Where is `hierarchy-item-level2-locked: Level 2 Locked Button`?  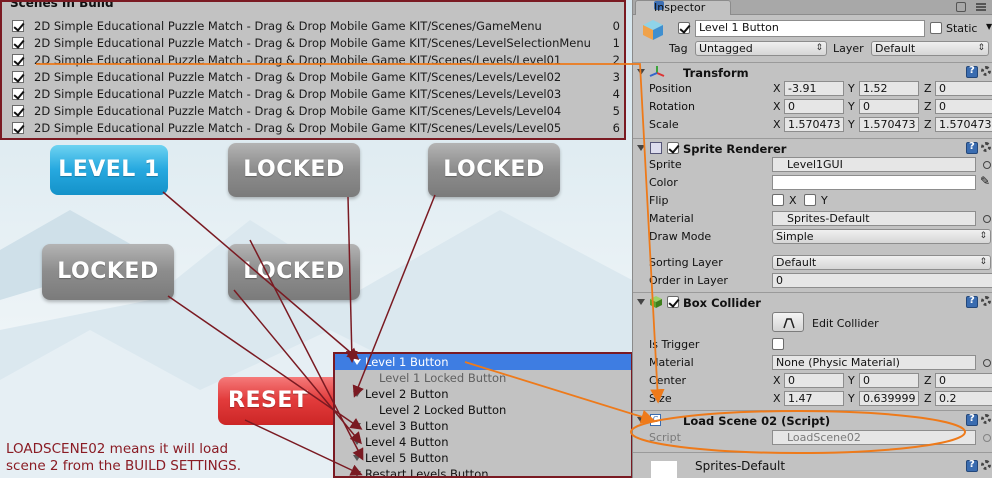 hierarchy-item-level2-locked: Level 2 Locked Button is located at coordinates (483, 410).